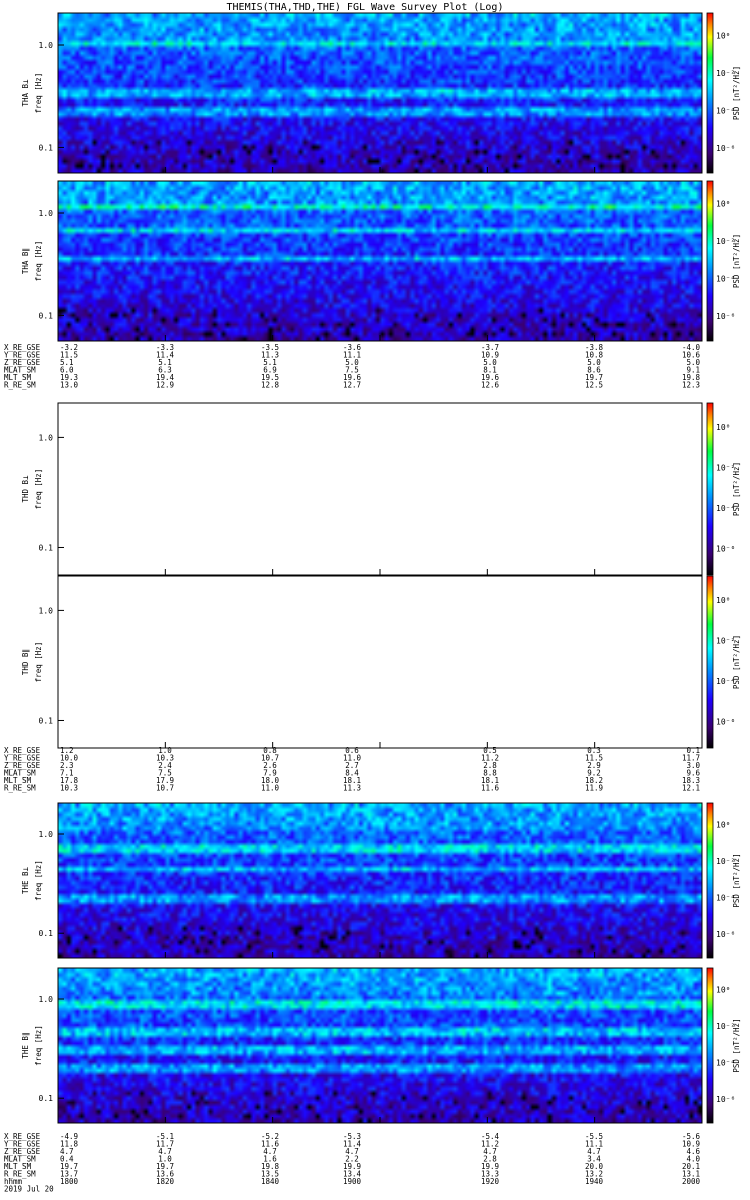 This screenshot has height=1200, width=750. What do you see at coordinates (69, 385) in the screenshot?
I see `ephemeris-value: 13.0` at bounding box center [69, 385].